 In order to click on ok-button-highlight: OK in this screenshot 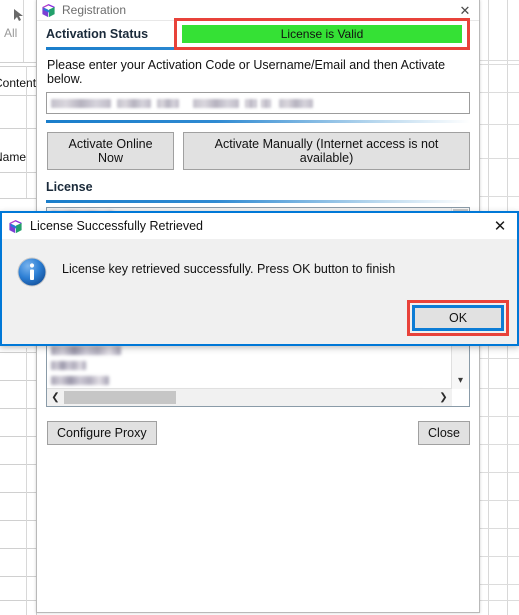, I will do `click(458, 318)`.